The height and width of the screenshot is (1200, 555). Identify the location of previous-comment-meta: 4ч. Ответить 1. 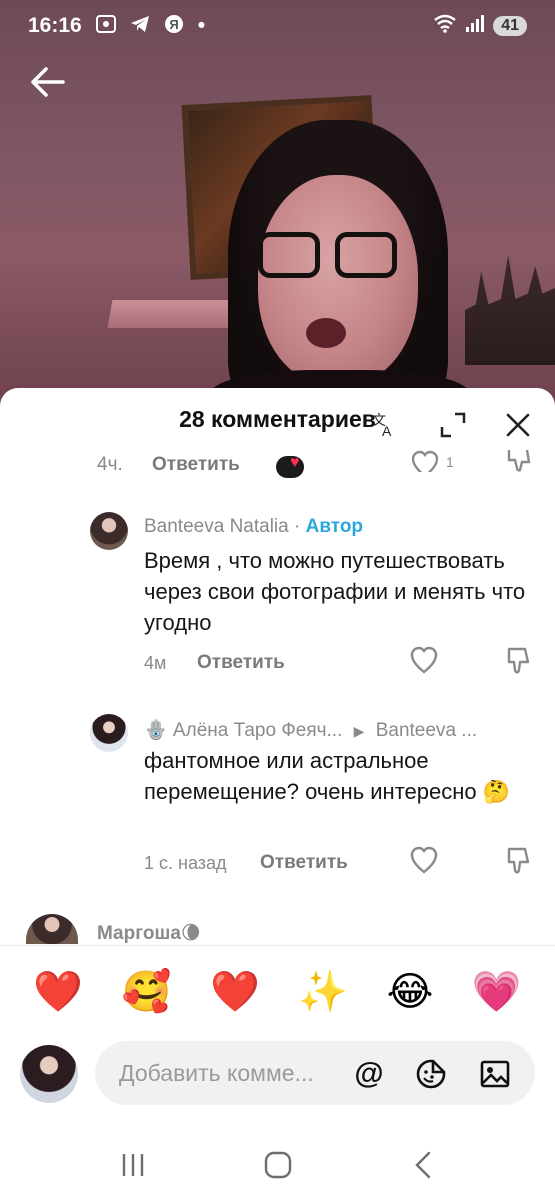
(277, 465).